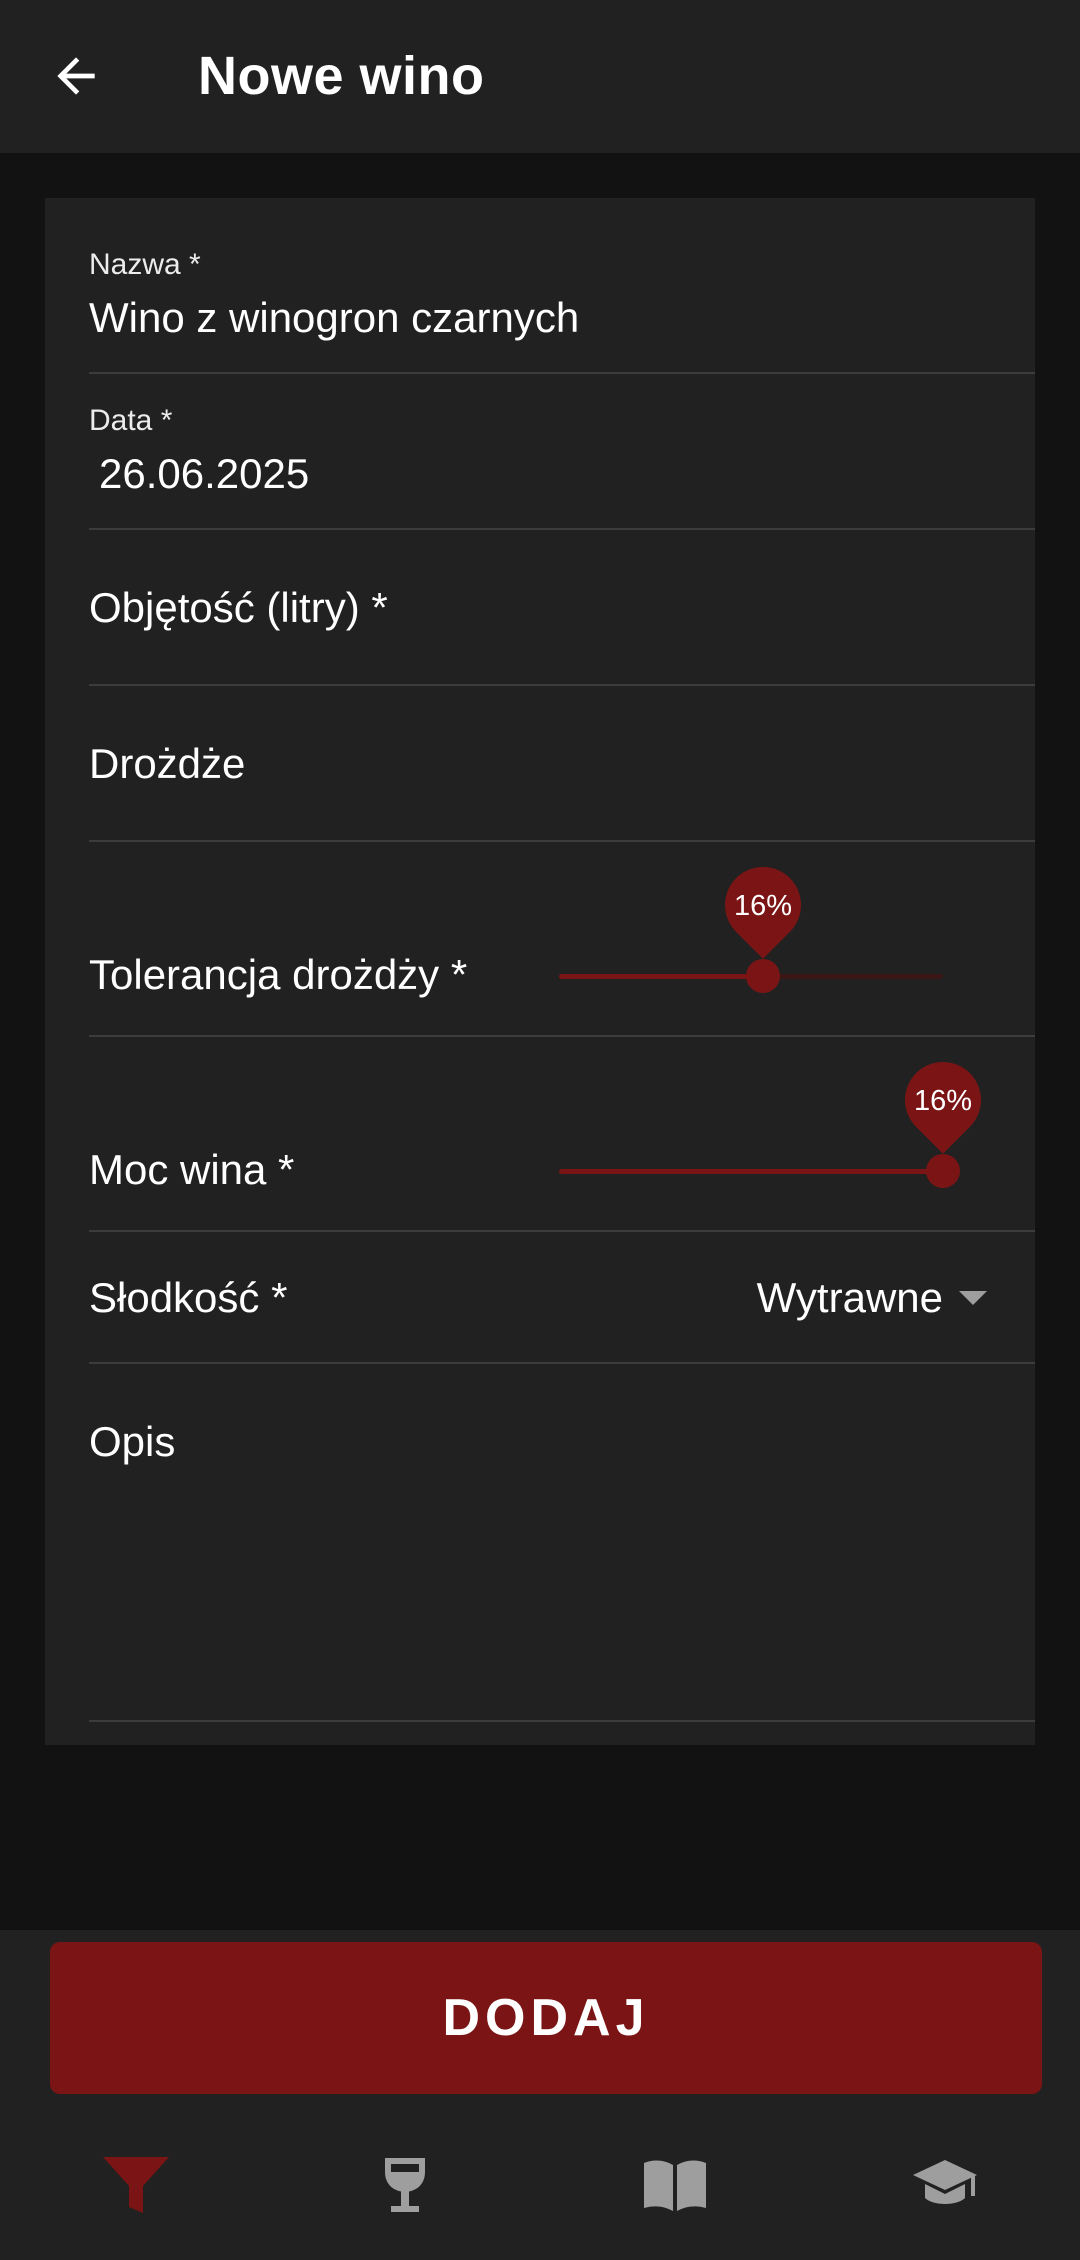 The image size is (1080, 2260). I want to click on yeast-tolerance-field: Tolerancja drożdży * 16%, so click(562, 939).